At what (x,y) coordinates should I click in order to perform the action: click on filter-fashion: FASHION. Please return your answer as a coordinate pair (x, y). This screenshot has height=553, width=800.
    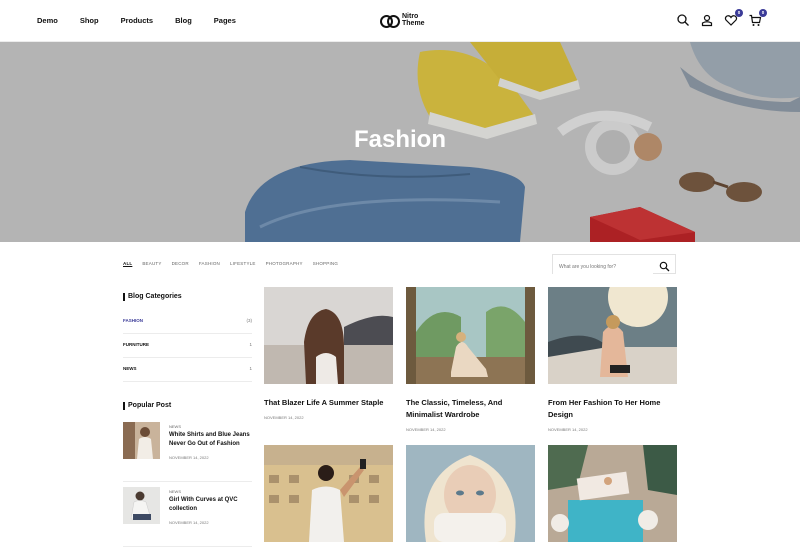
    Looking at the image, I should click on (209, 263).